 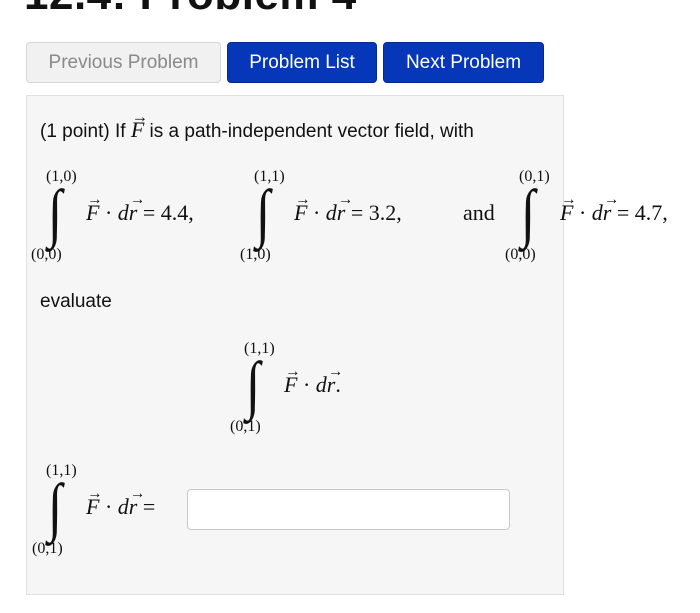 What do you see at coordinates (76, 301) in the screenshot?
I see `evaluate-label: evaluate` at bounding box center [76, 301].